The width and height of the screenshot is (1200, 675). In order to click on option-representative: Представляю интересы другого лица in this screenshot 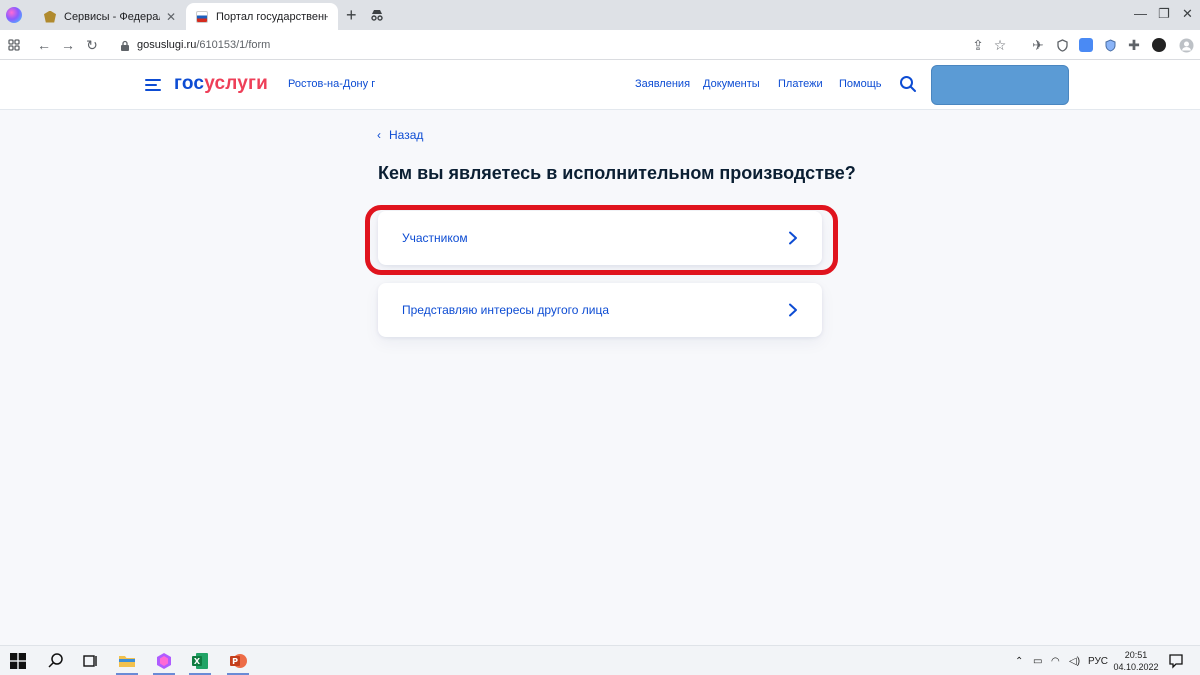, I will do `click(600, 310)`.